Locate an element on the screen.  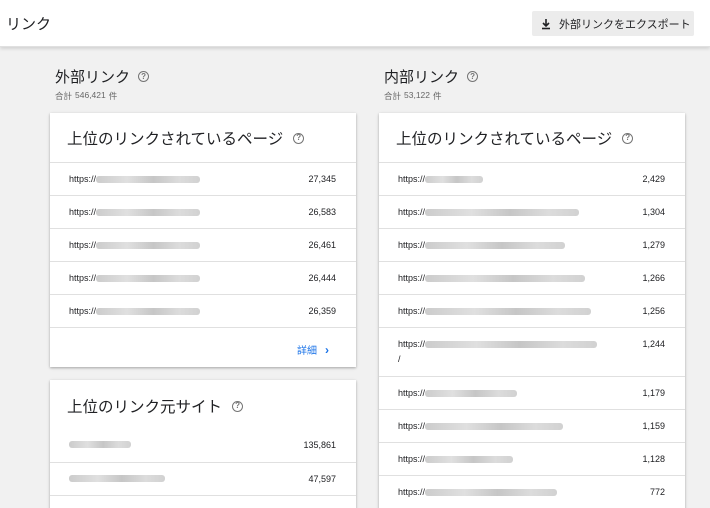
table-row: https:// 1,279 is located at coordinates (532, 244).